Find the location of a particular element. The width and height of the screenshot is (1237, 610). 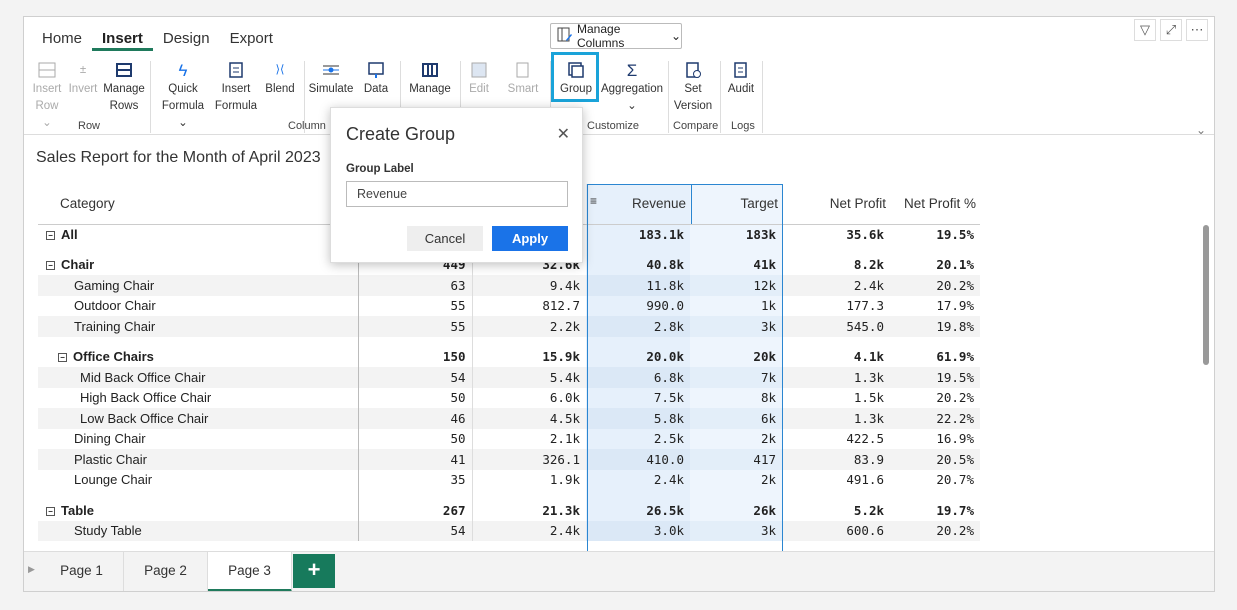

insert-formula-button: Insert Formula is located at coordinates (236, 87).